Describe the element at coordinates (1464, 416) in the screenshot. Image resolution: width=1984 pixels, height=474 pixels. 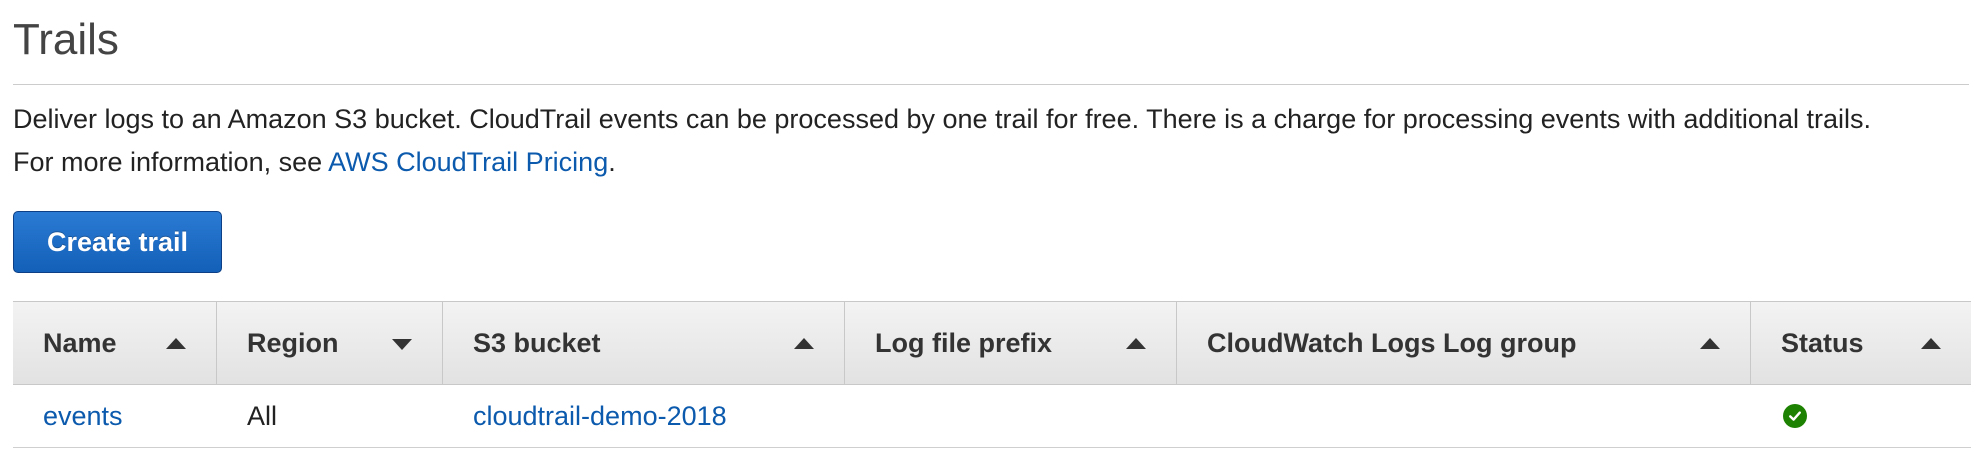
I see `cell-cloudwatch-log-group` at that location.